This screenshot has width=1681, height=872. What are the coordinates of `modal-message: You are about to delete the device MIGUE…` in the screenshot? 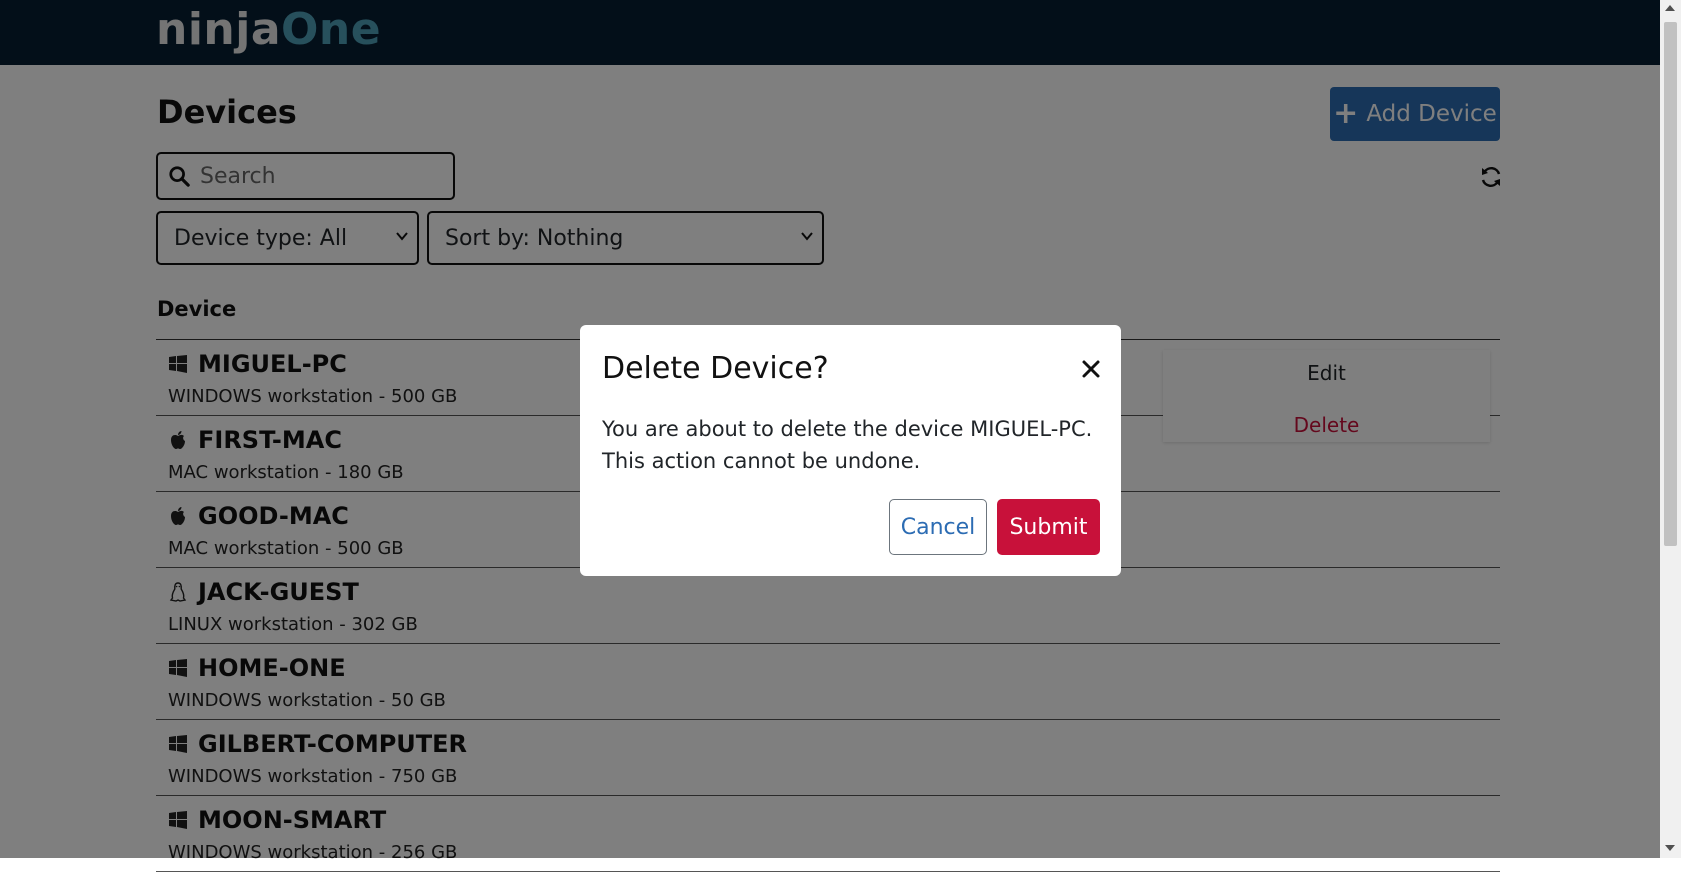 It's located at (847, 445).